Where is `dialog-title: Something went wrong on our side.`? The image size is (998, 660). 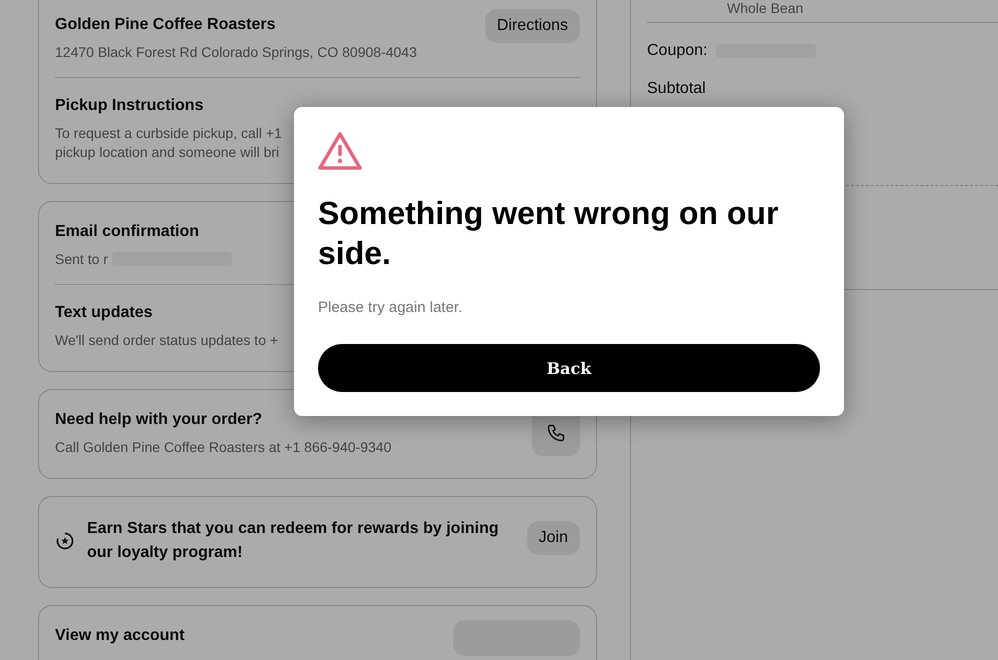 dialog-title: Something went wrong on our side. is located at coordinates (549, 233).